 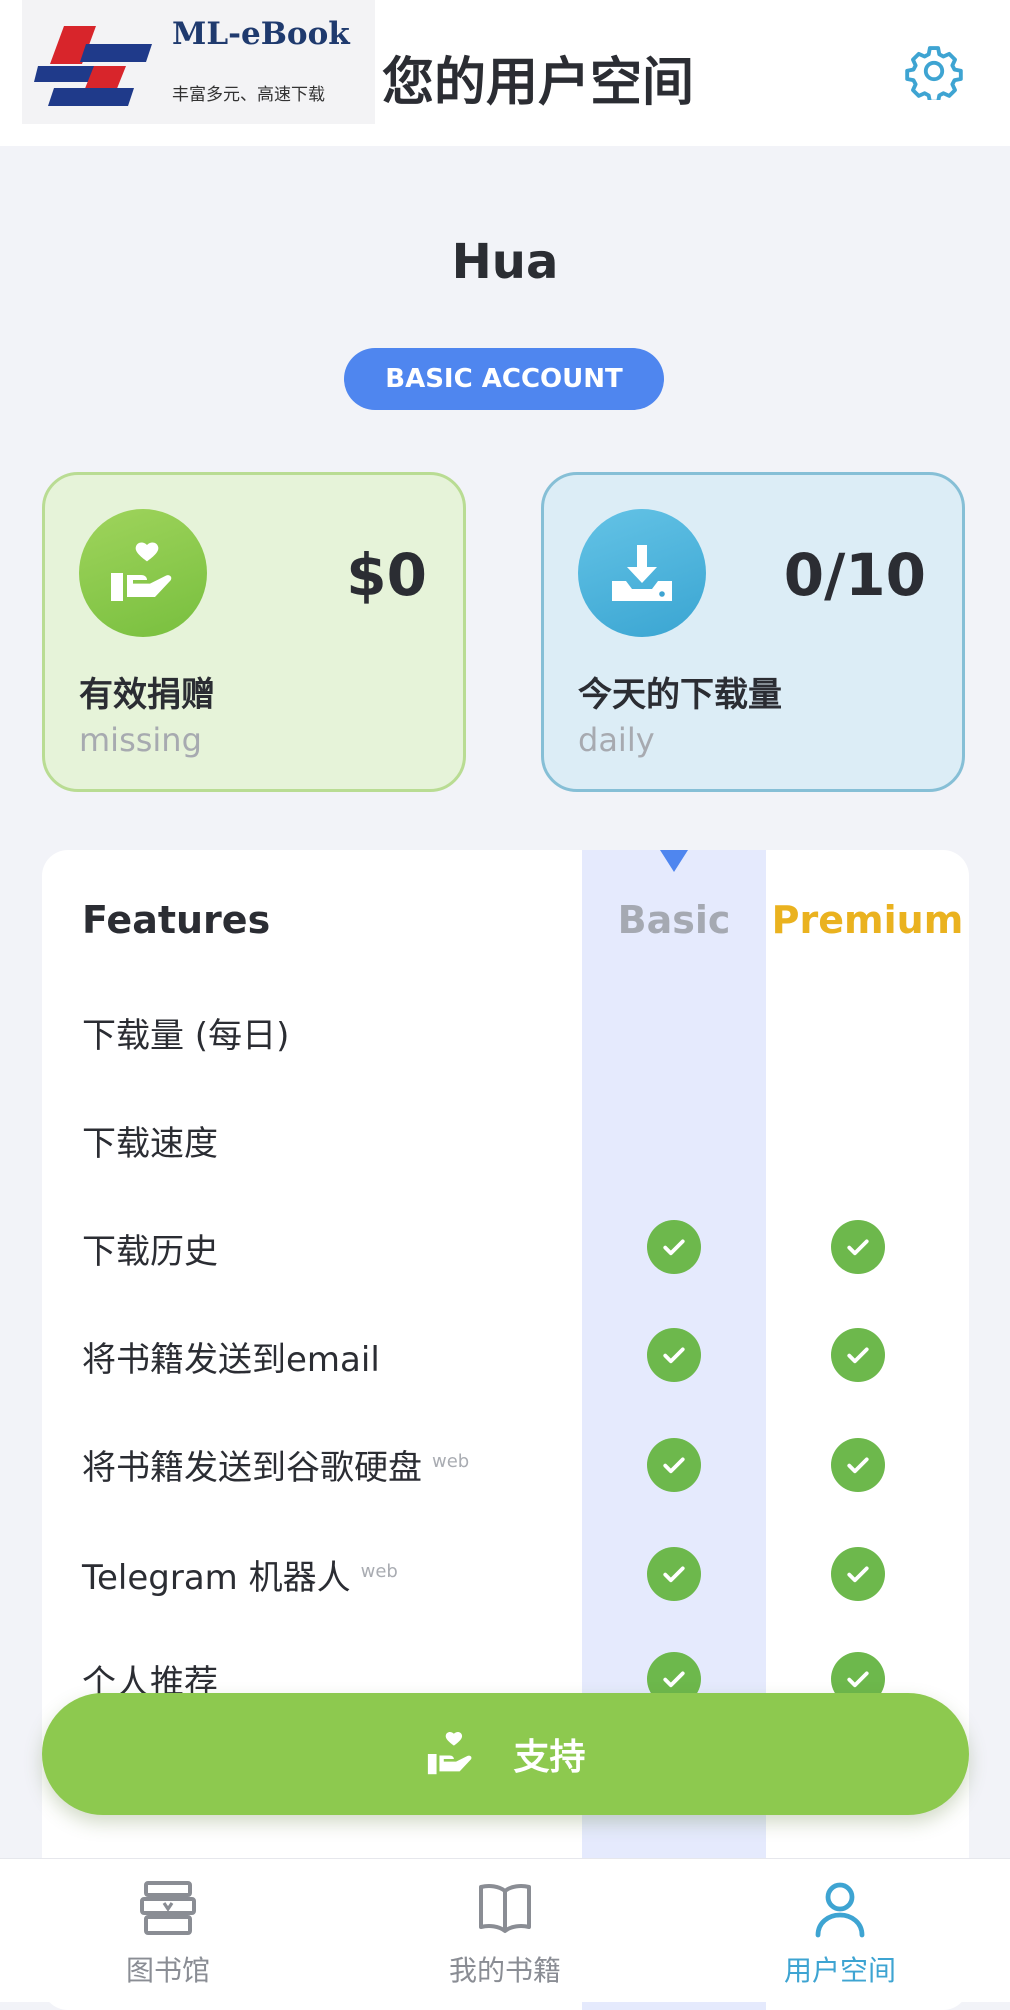 I want to click on feature-row-label: 将书籍发送到谷歌硬盘 web, so click(x=276, y=1468).